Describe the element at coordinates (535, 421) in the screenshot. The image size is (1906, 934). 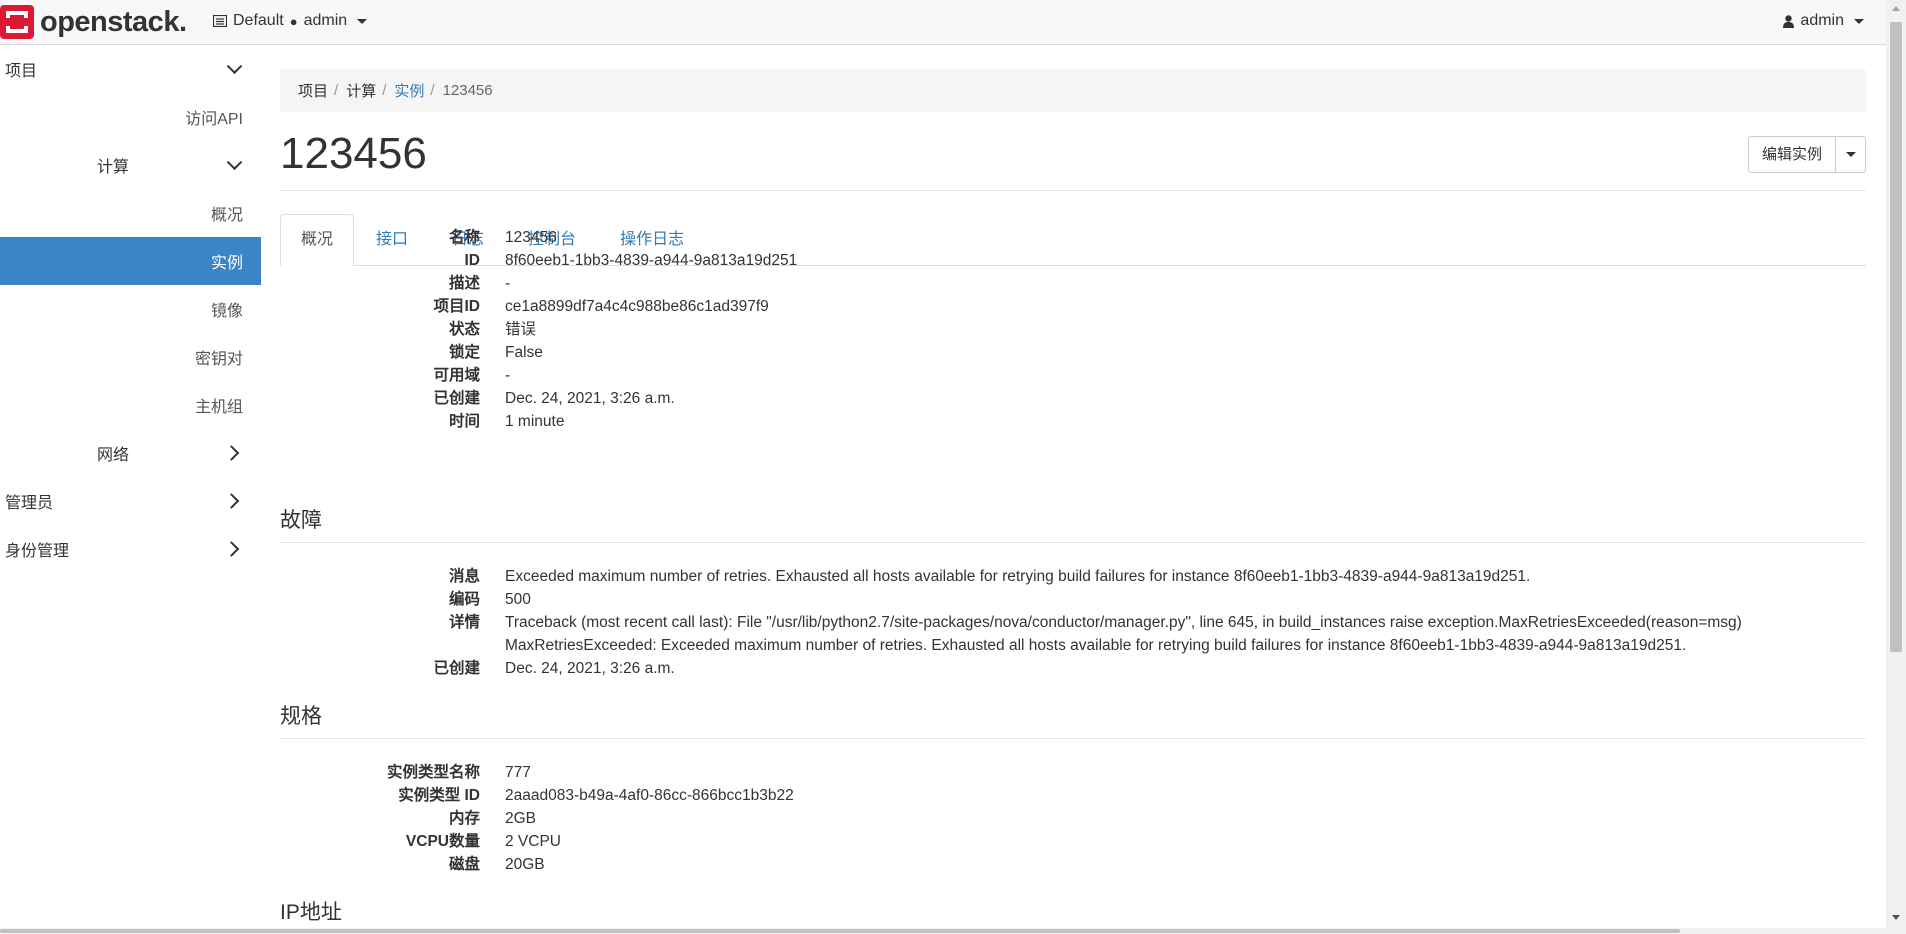
I see `detail-value: 1 minute` at that location.